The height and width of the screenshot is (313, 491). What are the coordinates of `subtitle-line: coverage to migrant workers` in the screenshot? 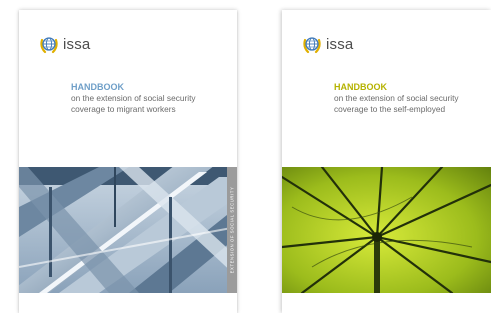 It's located at (123, 109).